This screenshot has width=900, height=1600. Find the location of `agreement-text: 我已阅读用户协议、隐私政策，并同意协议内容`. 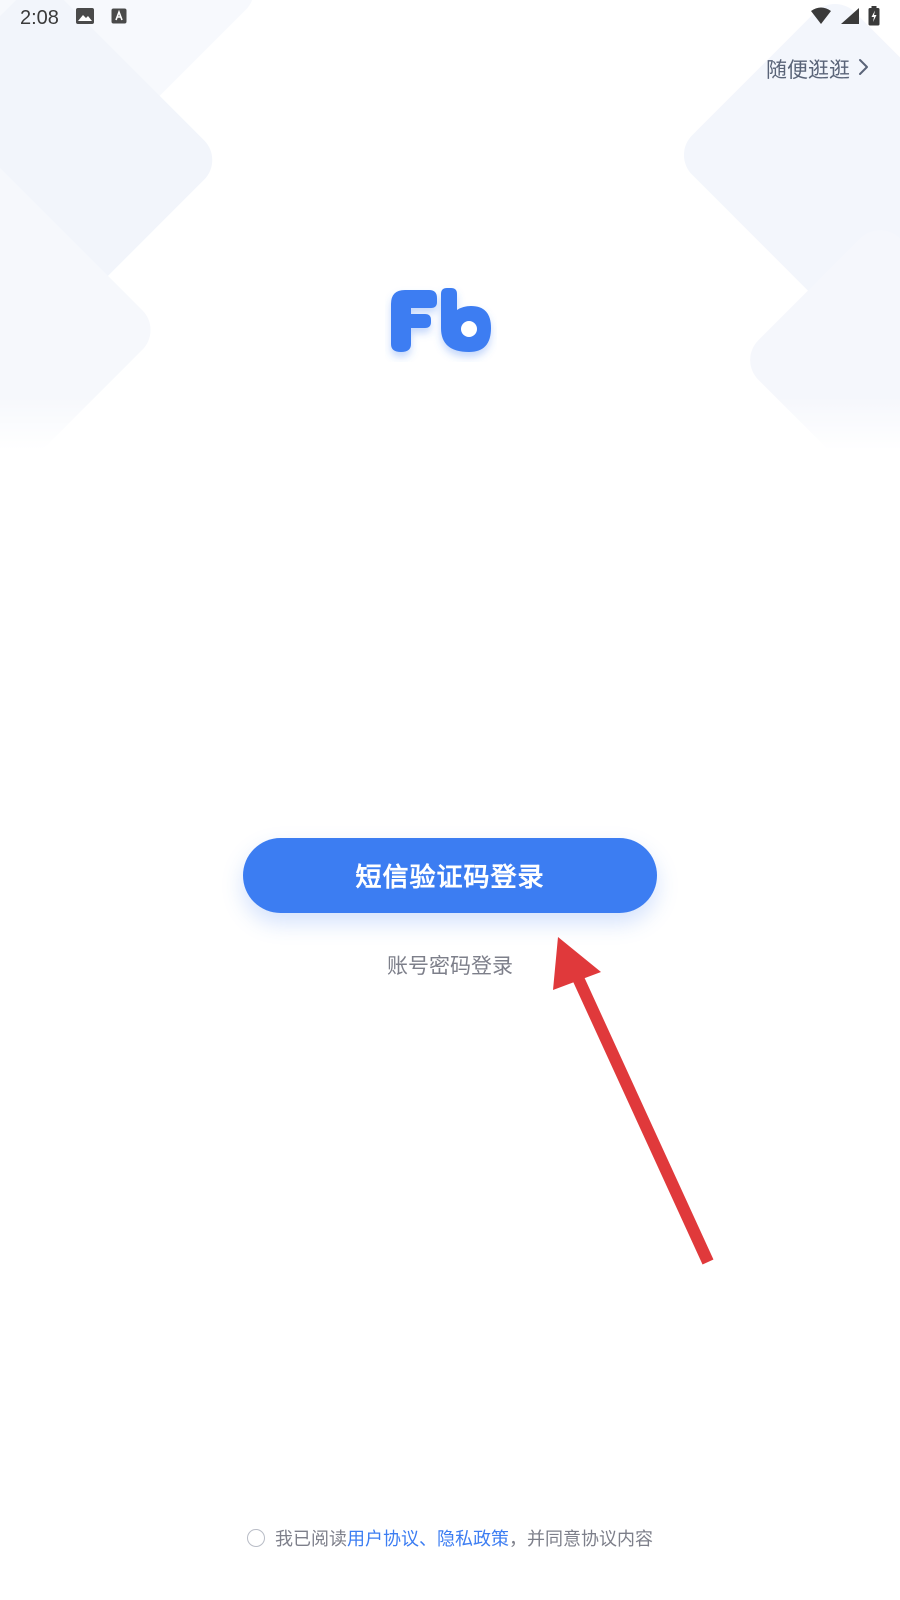

agreement-text: 我已阅读用户协议、隐私政策，并同意协议内容 is located at coordinates (464, 1538).